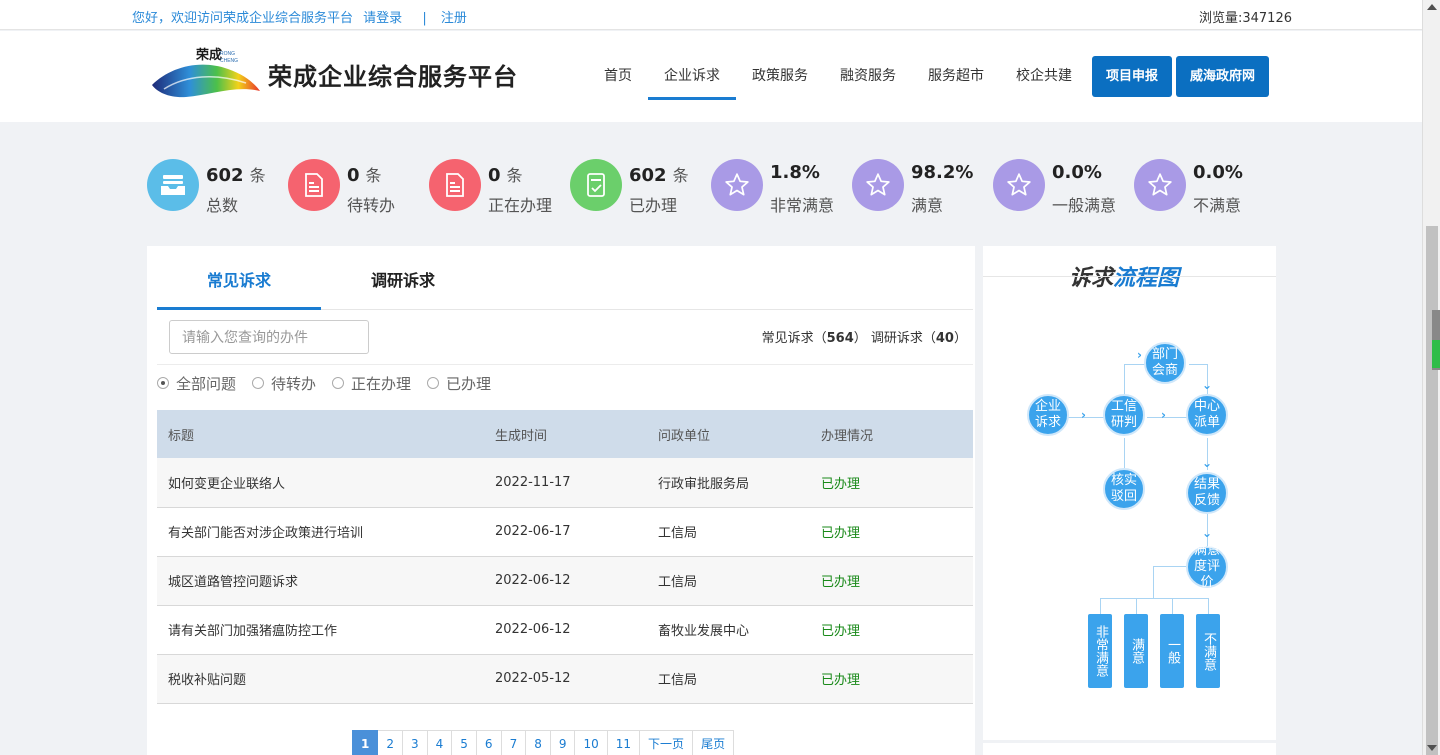 The width and height of the screenshot is (1440, 755). Describe the element at coordinates (173, 185) in the screenshot. I see `inbox-icon` at that location.